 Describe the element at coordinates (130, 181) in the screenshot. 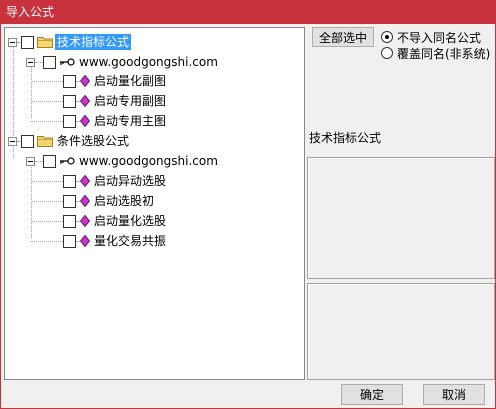

I see `leaf-label: 启动异动选股` at that location.